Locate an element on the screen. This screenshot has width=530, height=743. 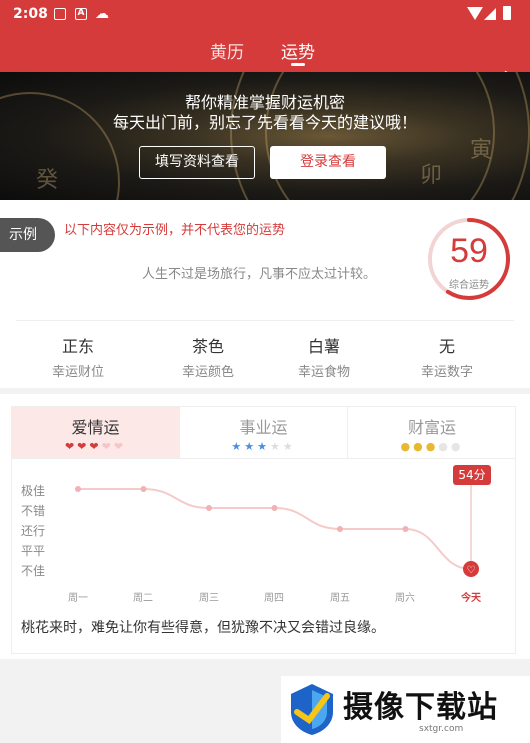
lucky-label: 幸运数字 is located at coordinates (446, 372).